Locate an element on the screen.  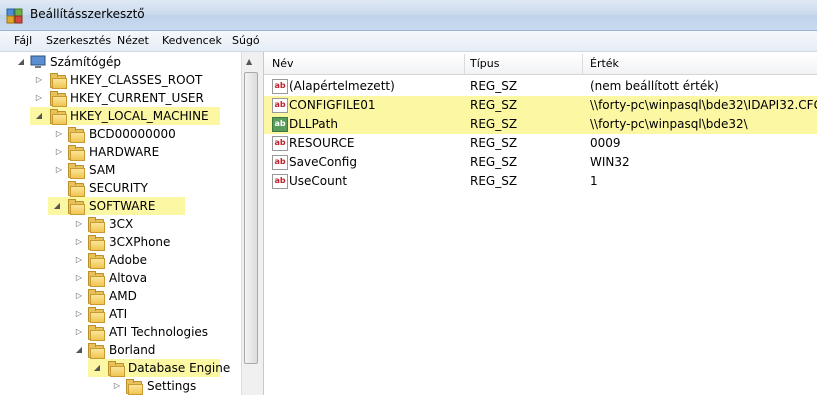
tree-item-bcd: ▷ BCD00000000 is located at coordinates (120, 134).